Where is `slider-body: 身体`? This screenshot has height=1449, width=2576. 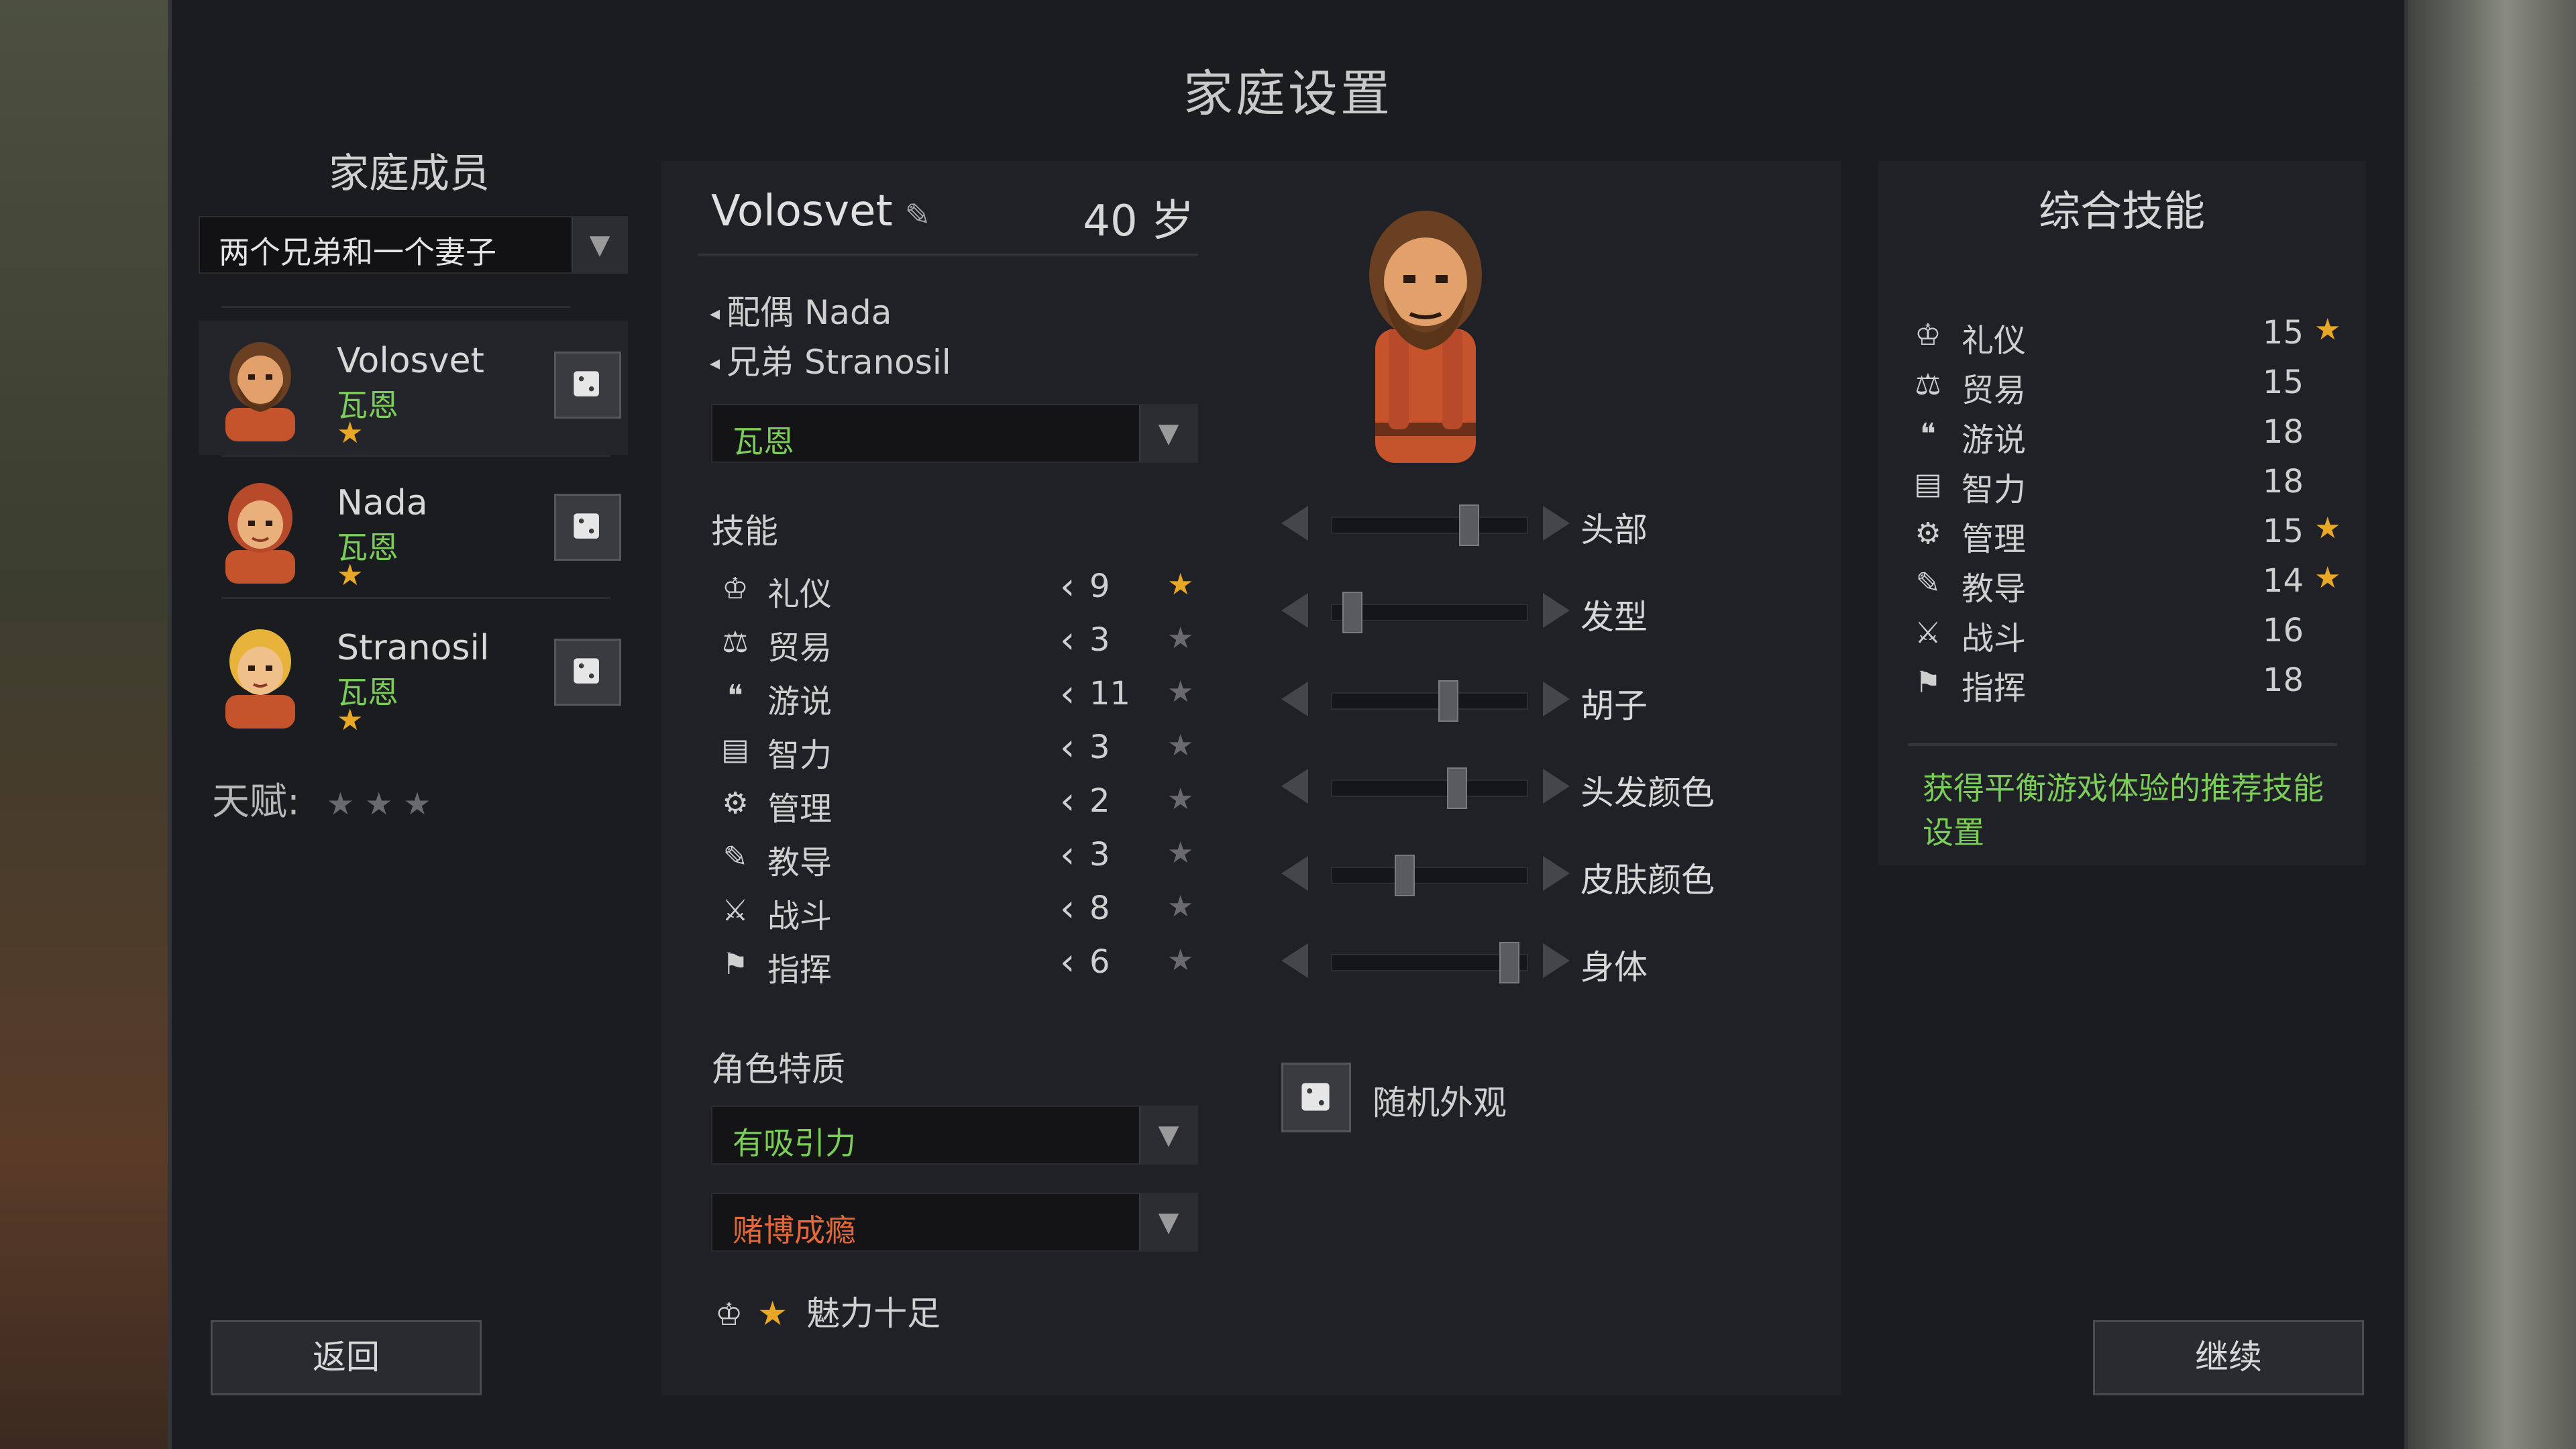 slider-body: 身体 is located at coordinates (1522, 967).